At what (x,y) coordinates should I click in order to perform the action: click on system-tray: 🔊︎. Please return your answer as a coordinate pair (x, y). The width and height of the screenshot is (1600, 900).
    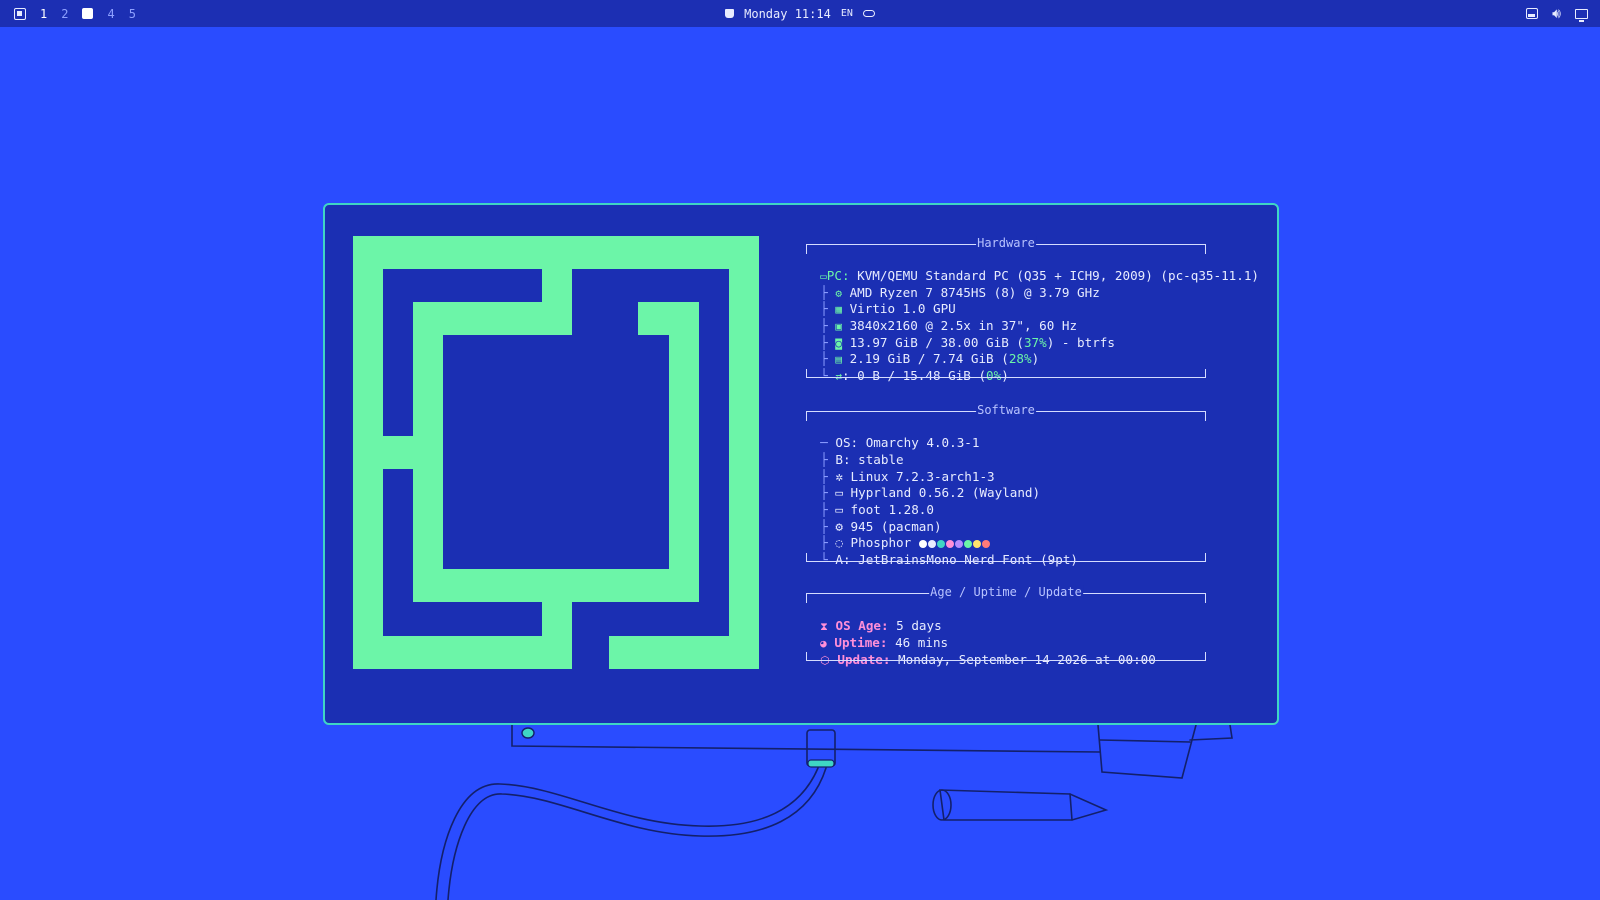
    Looking at the image, I should click on (1557, 13).